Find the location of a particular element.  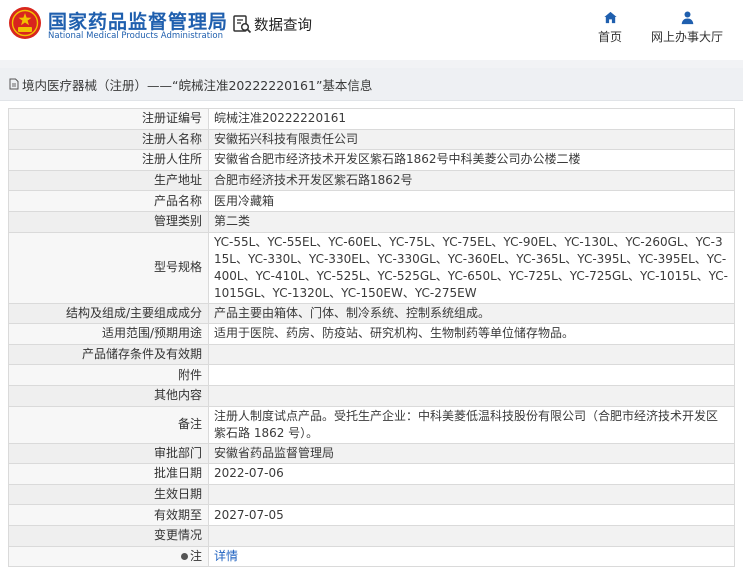

table-row: 注册人名称 安徽拓兴科技有限责任公司 is located at coordinates (371, 139).